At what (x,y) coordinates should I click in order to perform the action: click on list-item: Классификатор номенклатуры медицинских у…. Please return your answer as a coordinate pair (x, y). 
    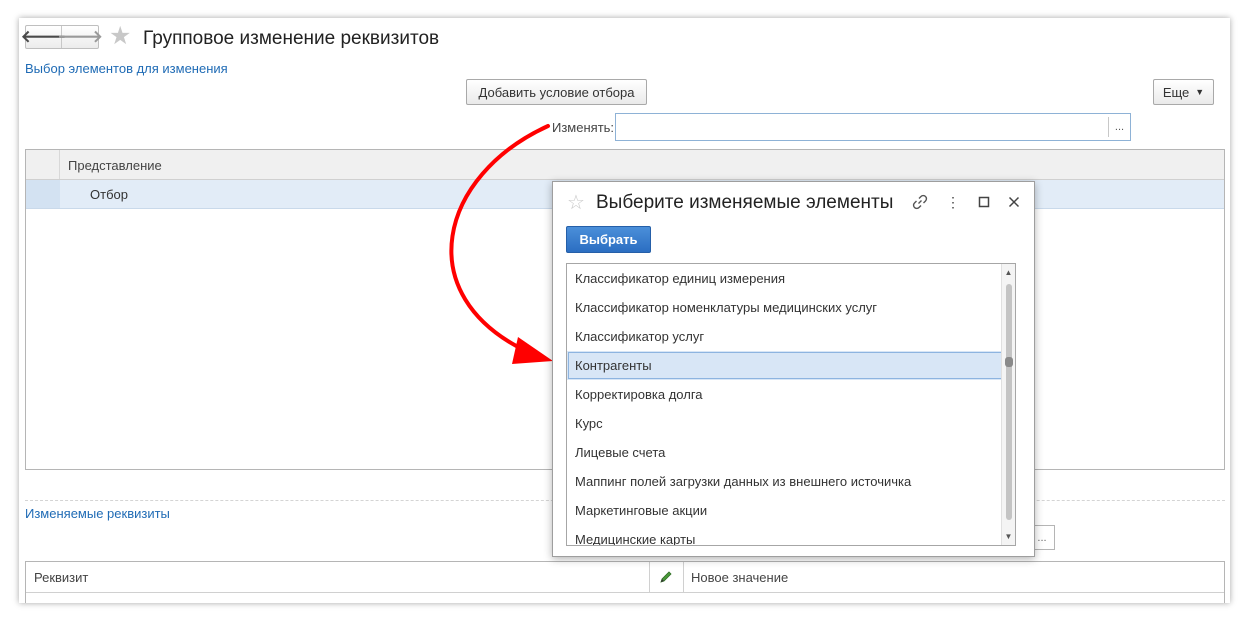
    Looking at the image, I should click on (791, 307).